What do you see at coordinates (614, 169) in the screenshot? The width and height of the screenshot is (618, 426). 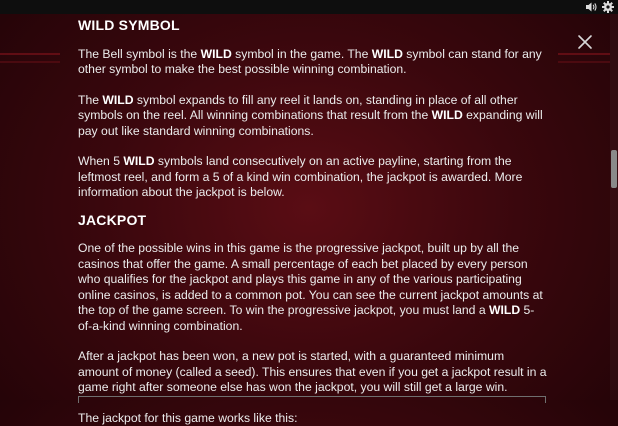 I see `scrollbar-thumb` at bounding box center [614, 169].